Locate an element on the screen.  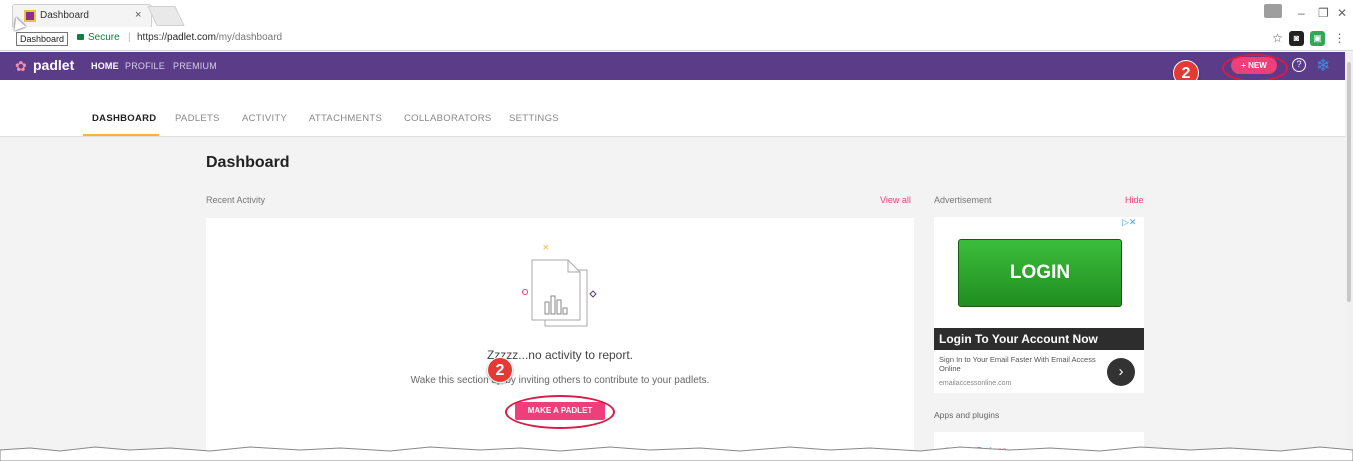
tab-padlets: PADLETS is located at coordinates (197, 118).